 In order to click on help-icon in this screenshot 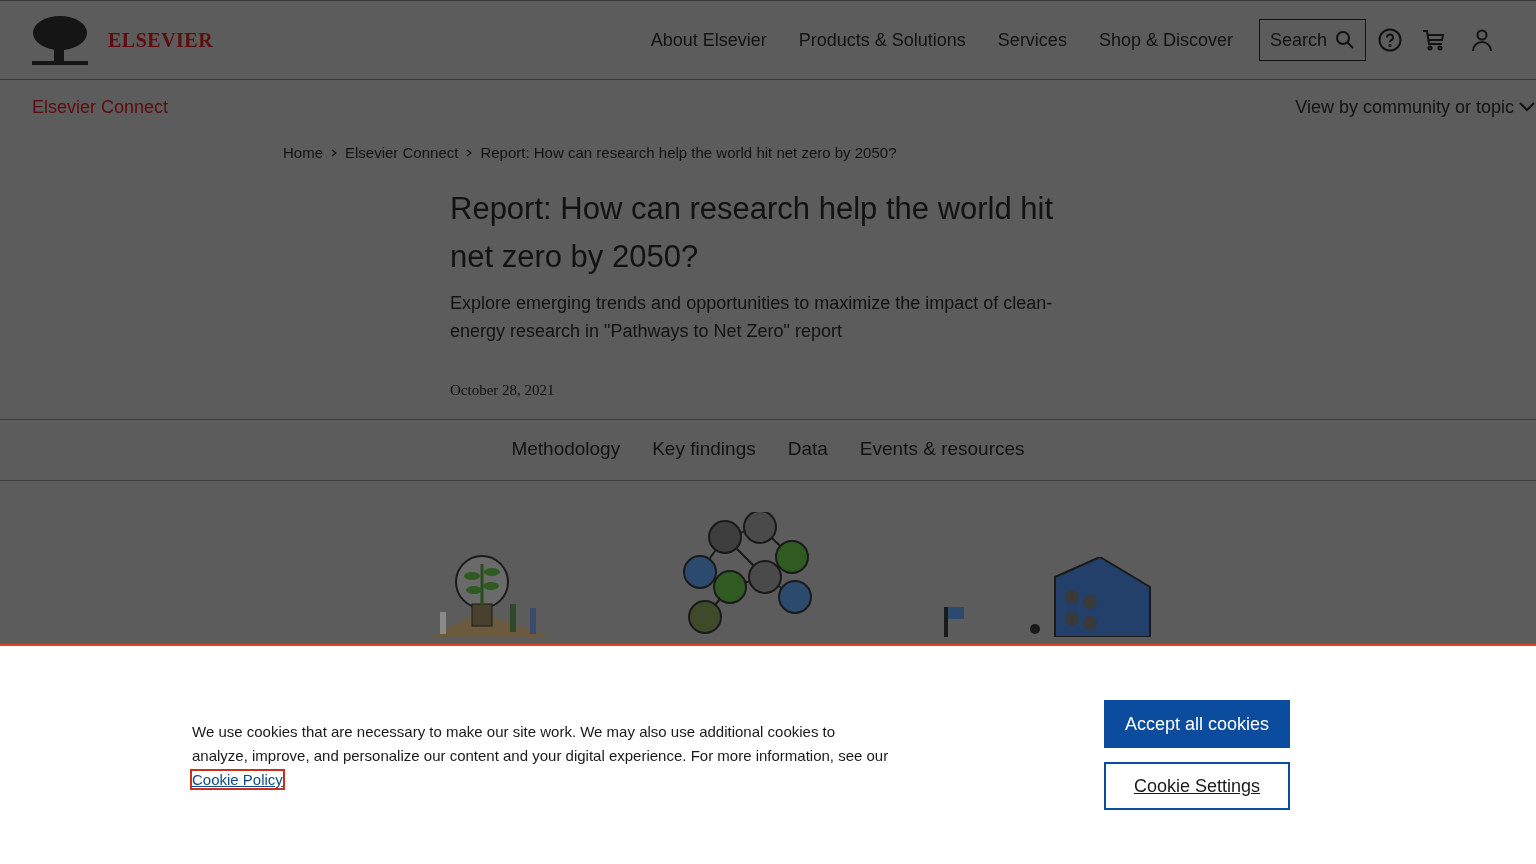, I will do `click(1390, 40)`.